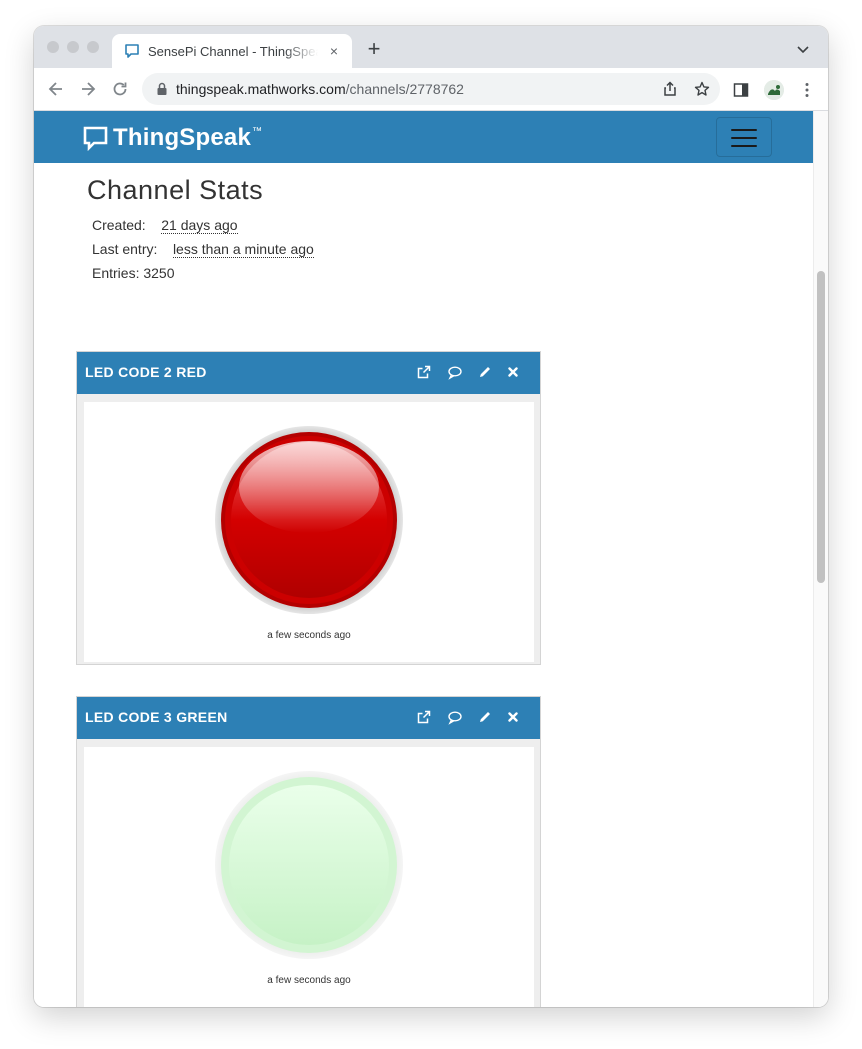 The height and width of the screenshot is (1049, 862). What do you see at coordinates (702, 89) in the screenshot?
I see `bookmark-star-icon` at bounding box center [702, 89].